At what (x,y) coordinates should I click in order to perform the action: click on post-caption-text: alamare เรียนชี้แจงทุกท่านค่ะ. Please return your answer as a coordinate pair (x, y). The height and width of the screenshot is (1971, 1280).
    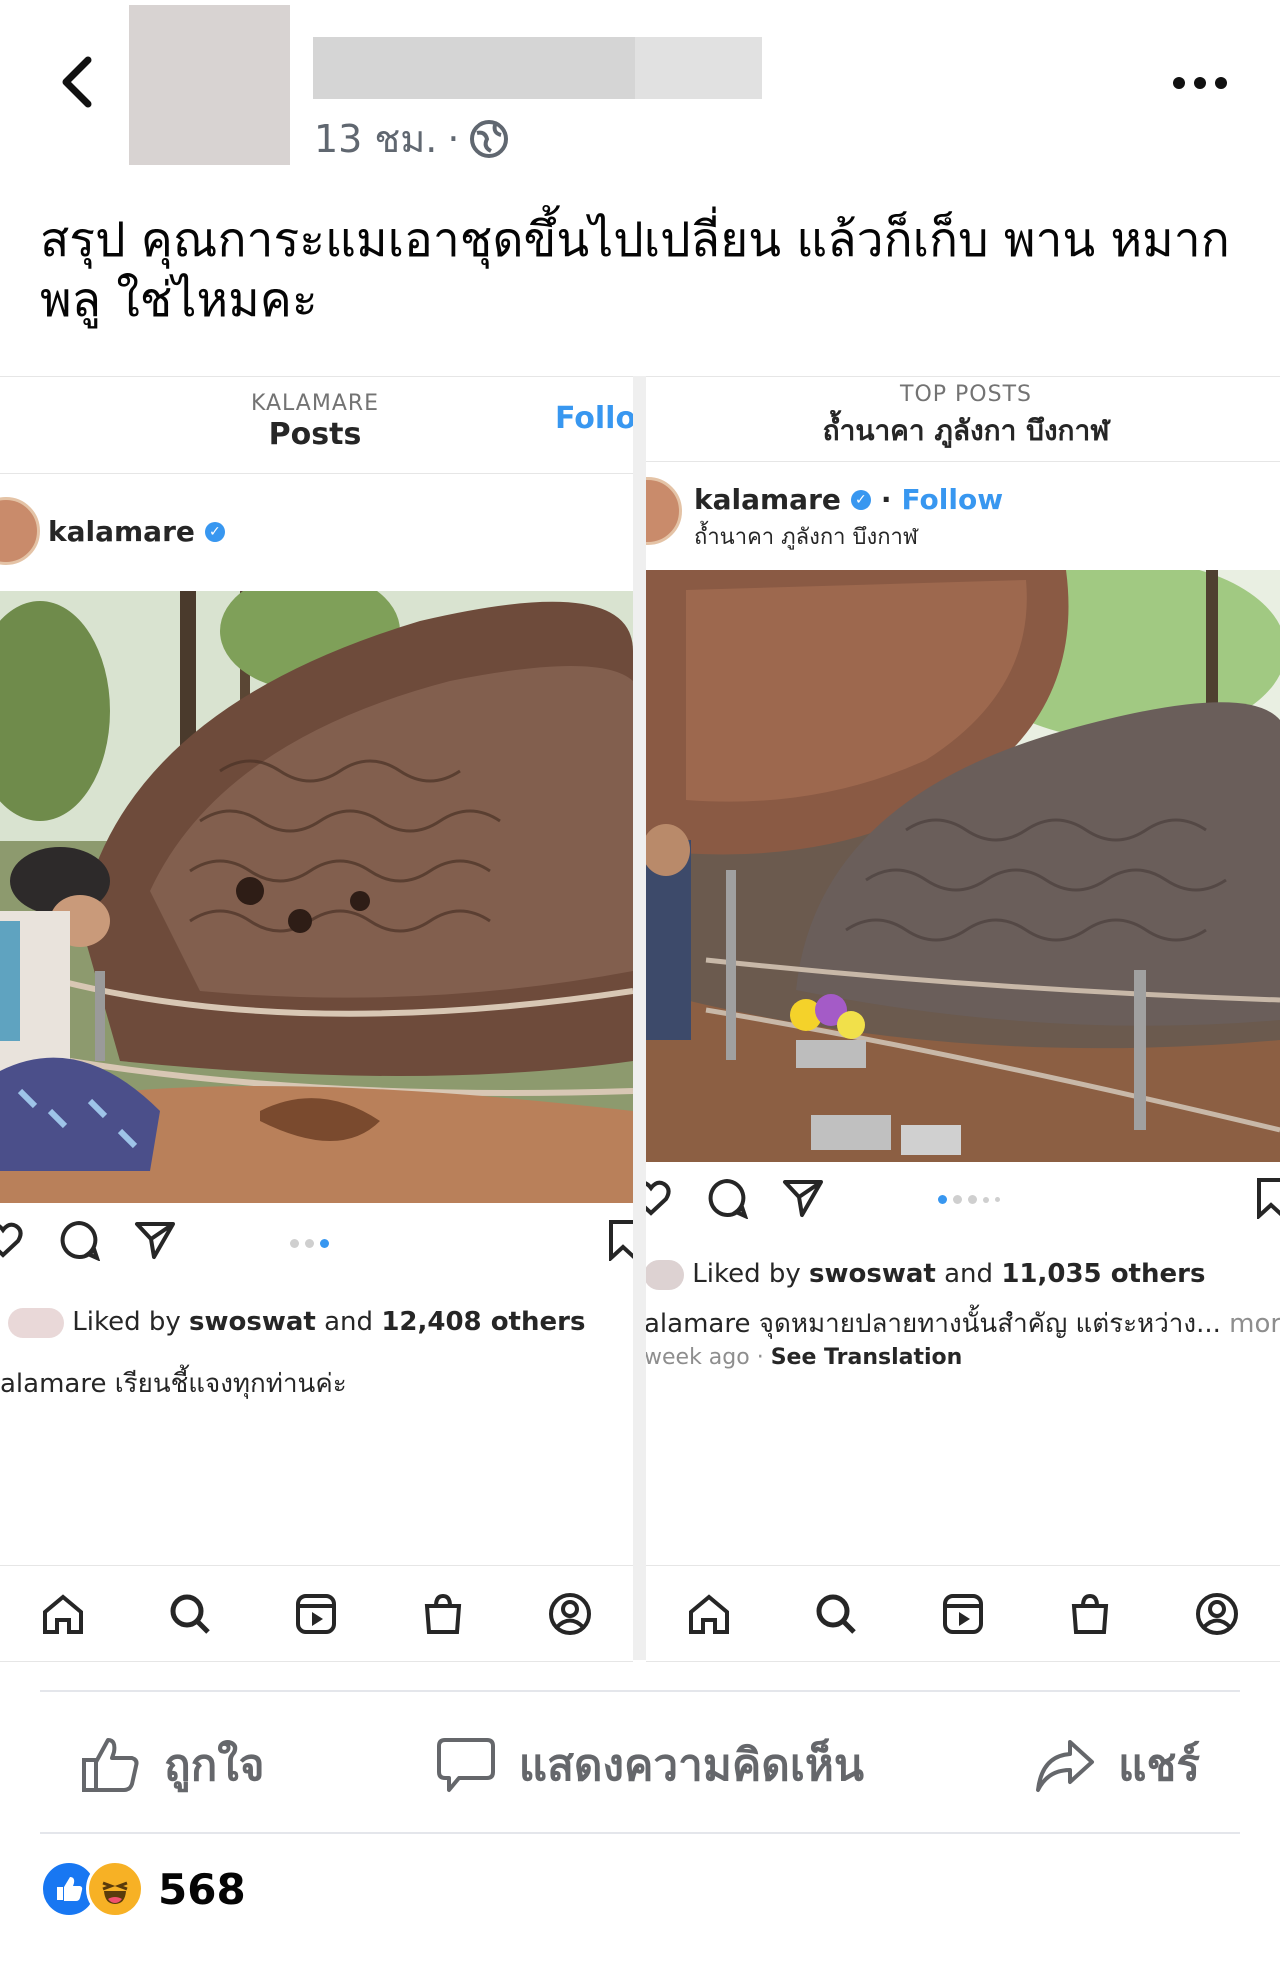
    Looking at the image, I should click on (173, 1384).